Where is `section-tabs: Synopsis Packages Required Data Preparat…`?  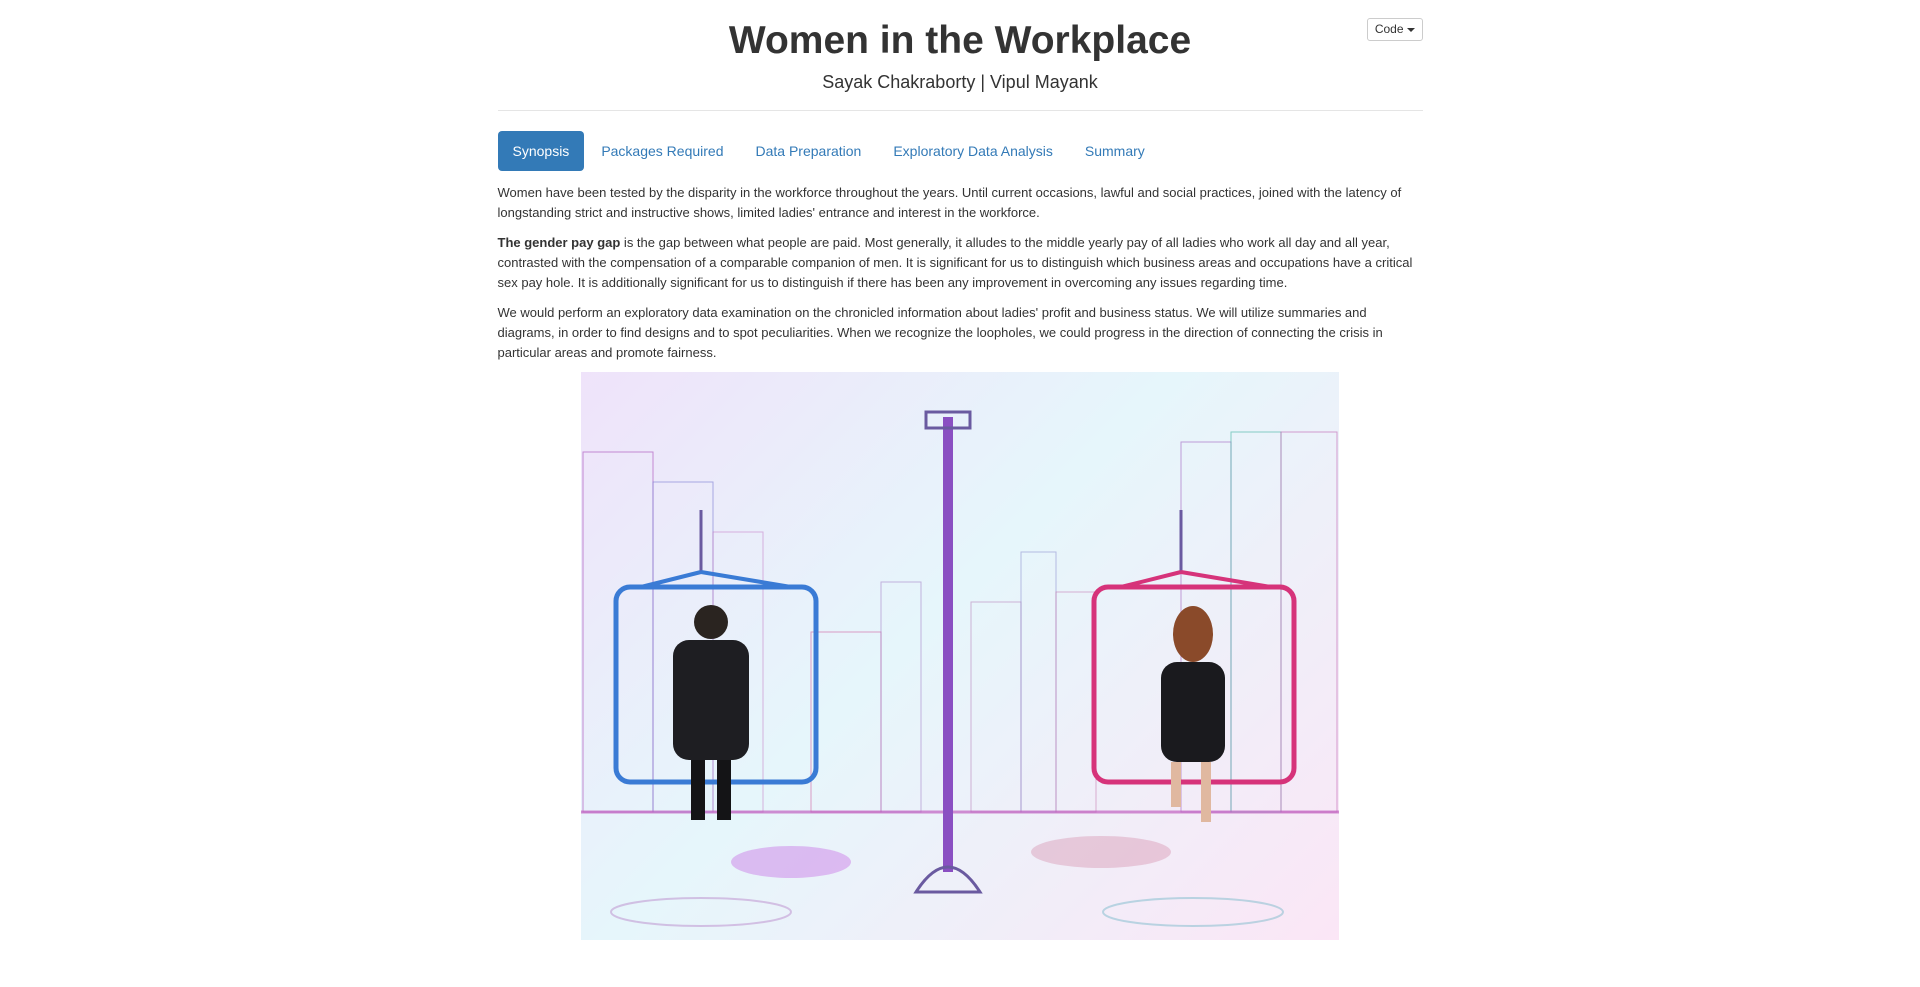
section-tabs: Synopsis Packages Required Data Preparat… is located at coordinates (960, 151).